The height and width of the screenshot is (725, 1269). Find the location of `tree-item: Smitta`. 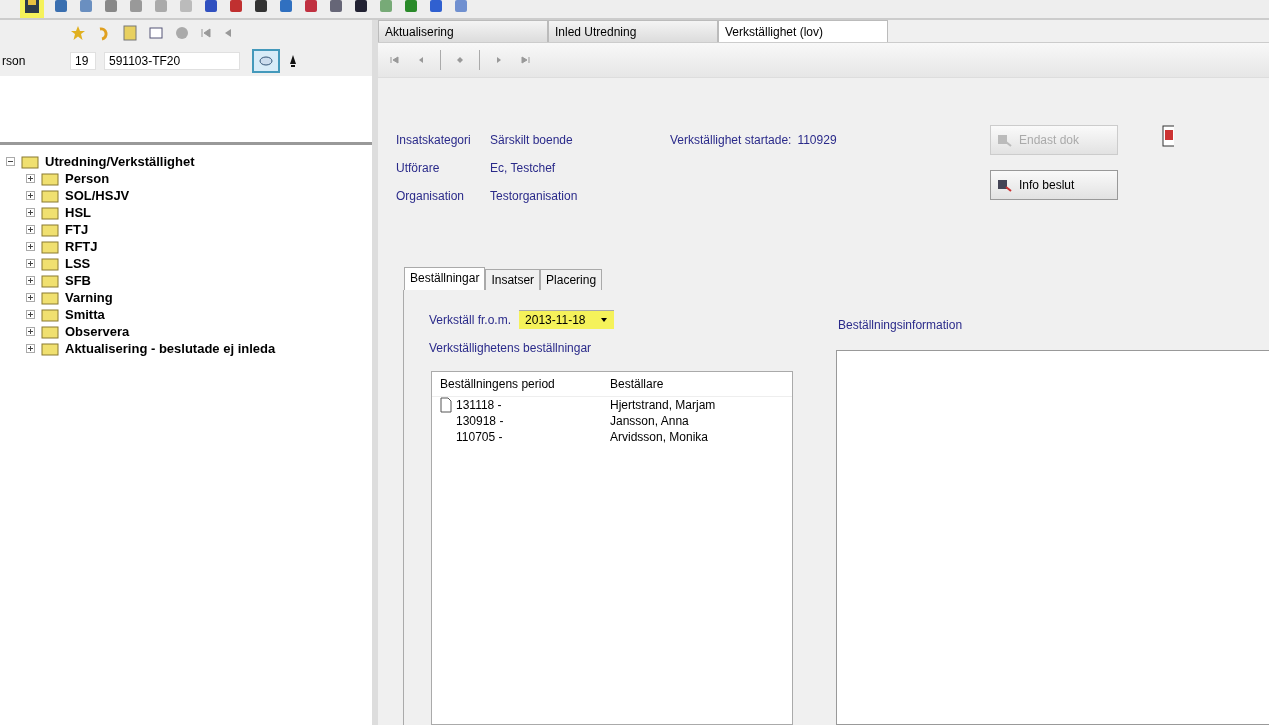

tree-item: Smitta is located at coordinates (85, 314).